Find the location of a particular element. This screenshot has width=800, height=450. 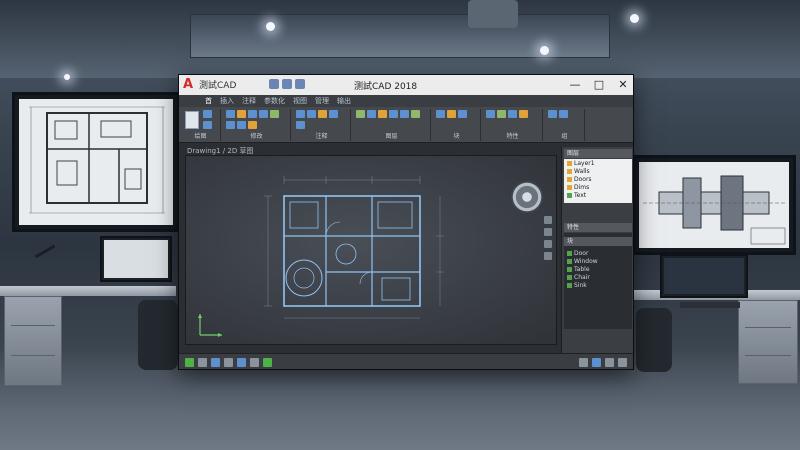

properties-panel-header: 特性 is located at coordinates (598, 227).